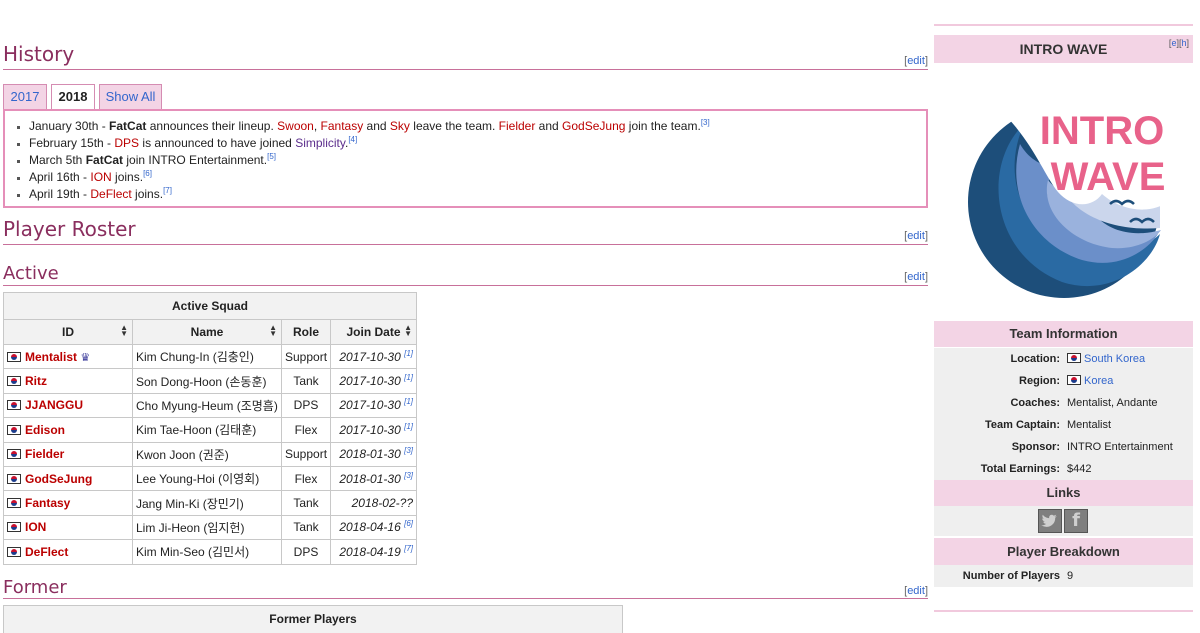 The height and width of the screenshot is (633, 1200). Describe the element at coordinates (1098, 381) in the screenshot. I see `region-link: Korea` at that location.